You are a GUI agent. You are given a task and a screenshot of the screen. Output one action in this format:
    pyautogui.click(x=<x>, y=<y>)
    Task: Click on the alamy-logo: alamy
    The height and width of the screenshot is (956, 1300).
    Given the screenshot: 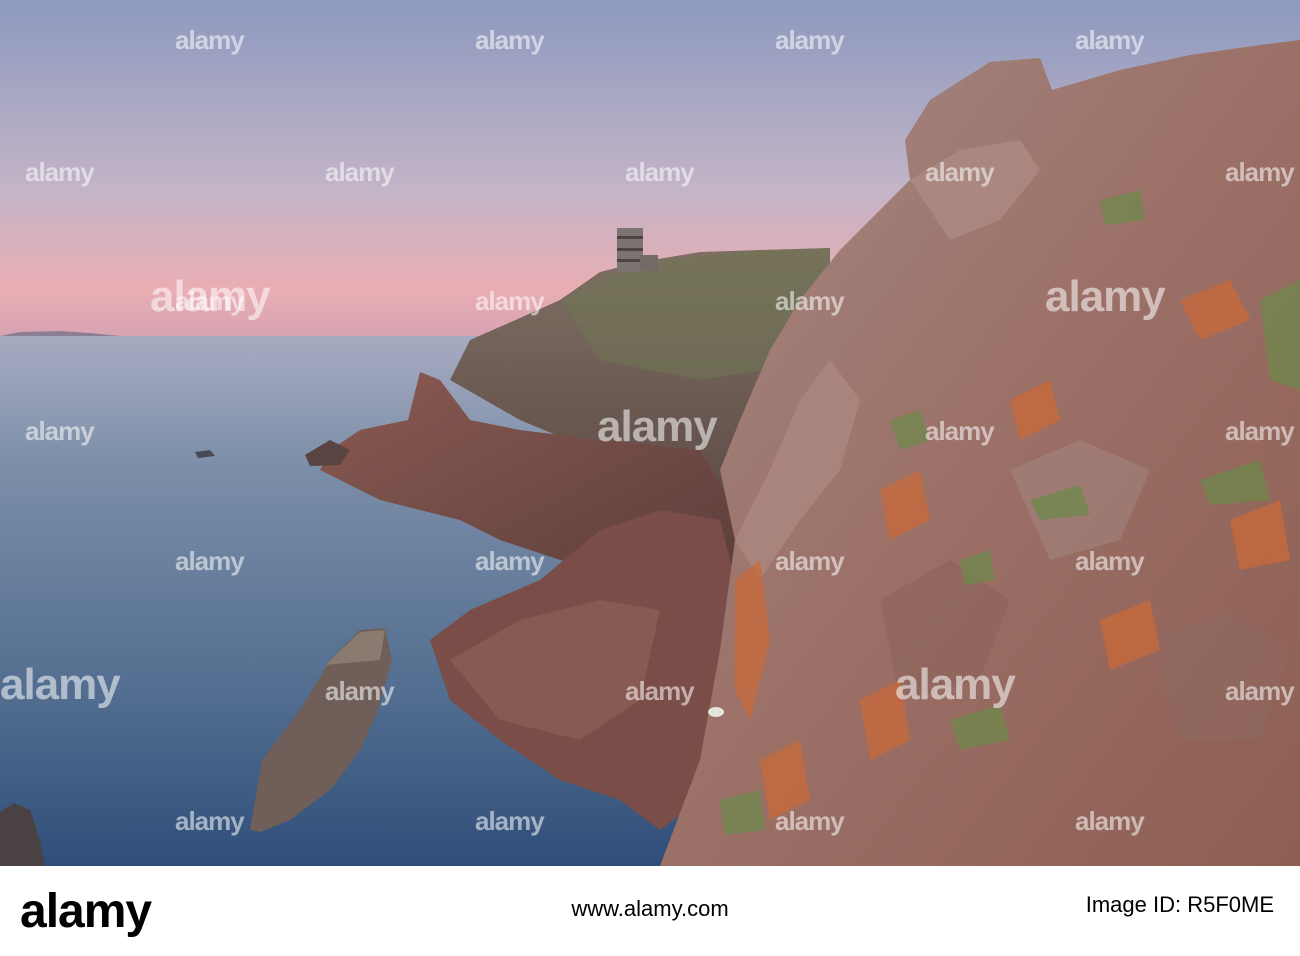 What is the action you would take?
    pyautogui.click(x=86, y=911)
    